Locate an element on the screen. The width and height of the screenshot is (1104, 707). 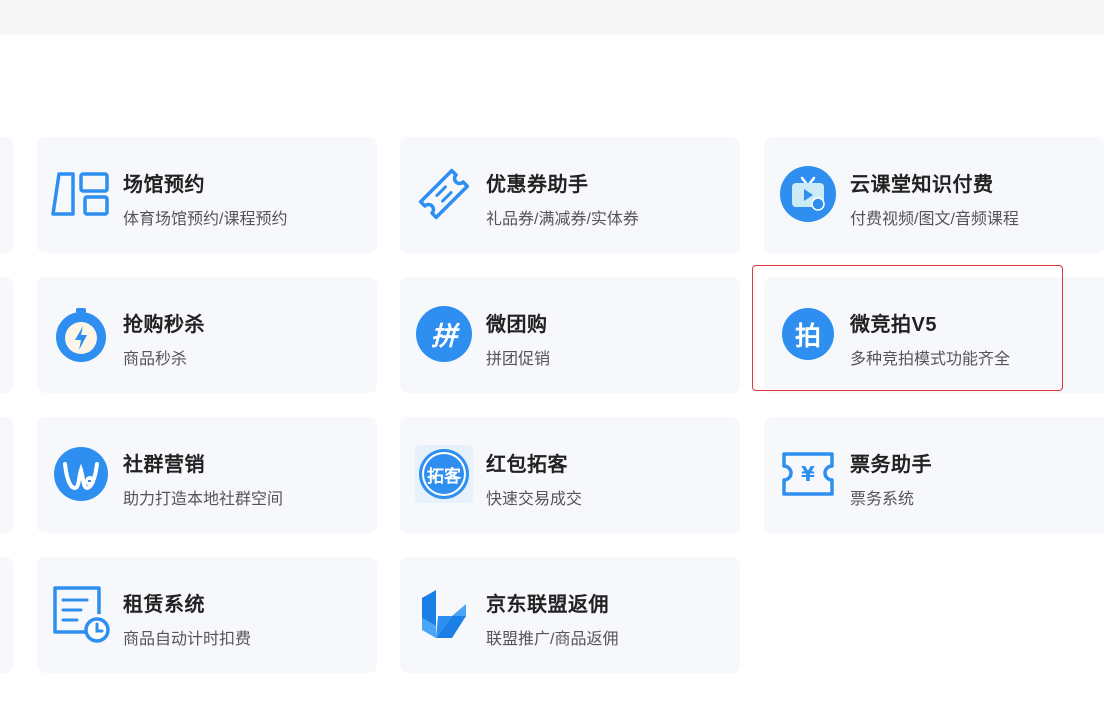
app-card-ticketing: ¥ 票务助手 票务系统 is located at coordinates (934, 475).